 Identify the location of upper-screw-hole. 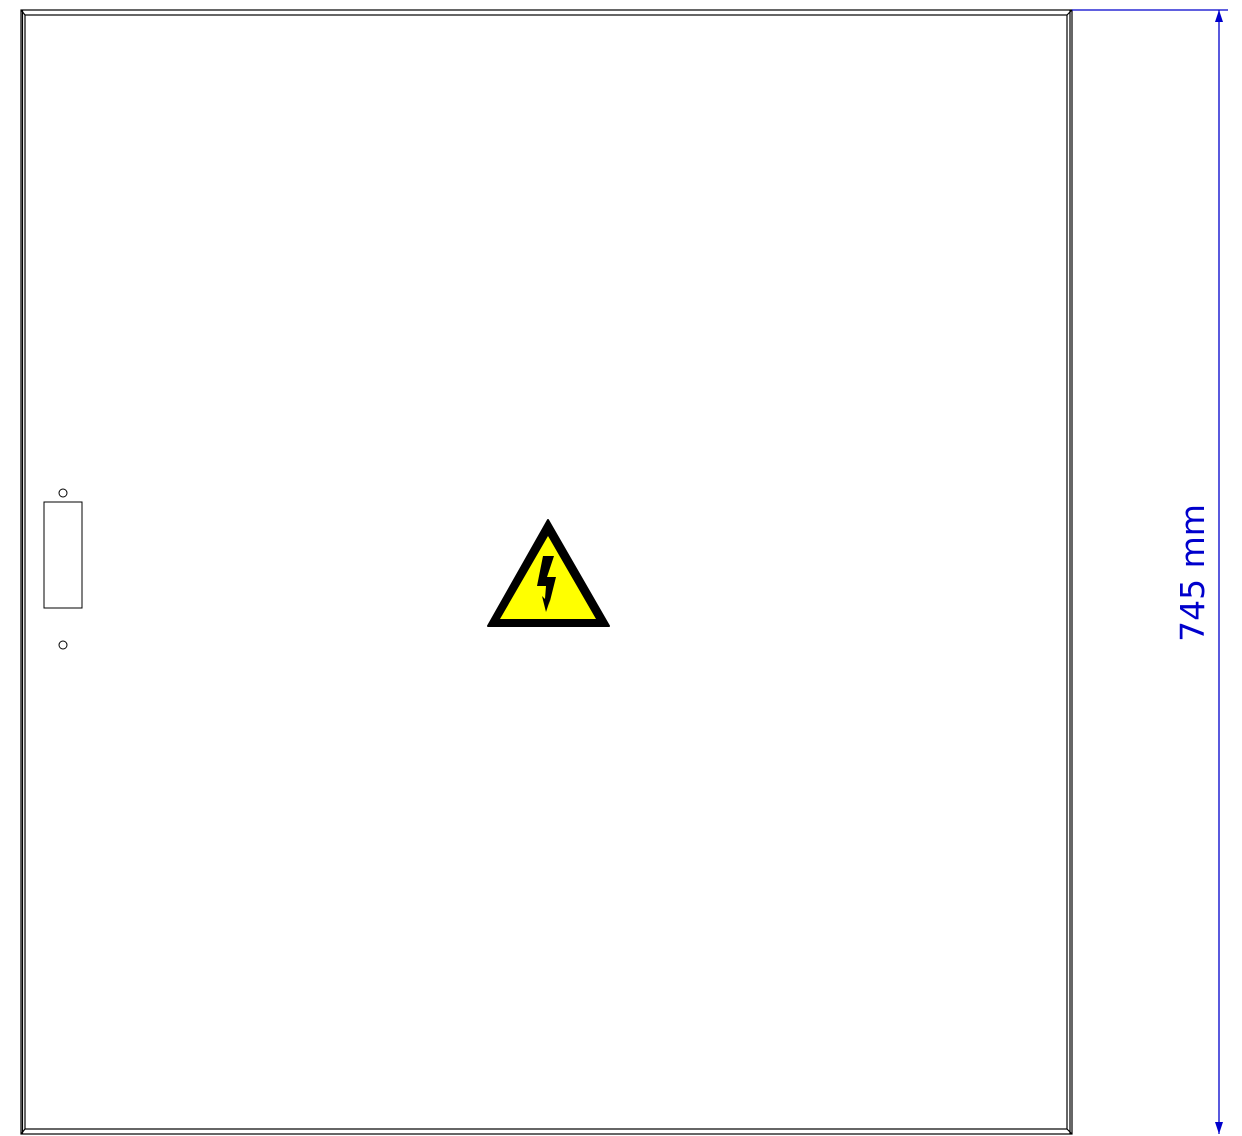
(63, 493).